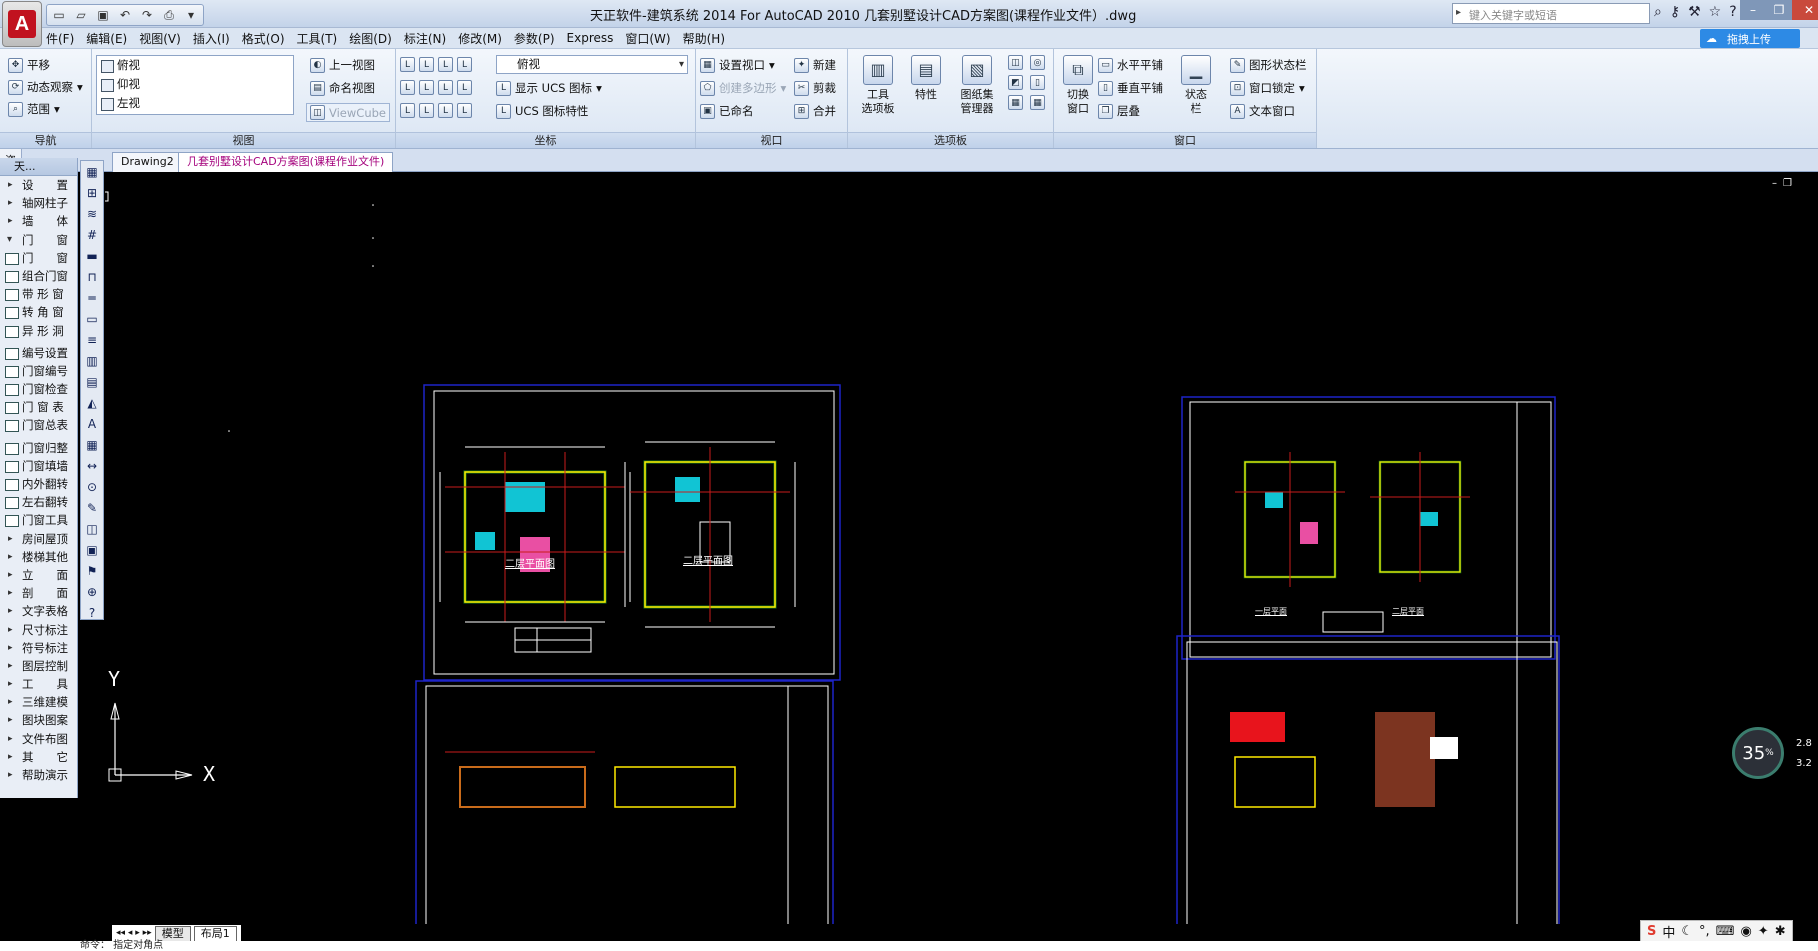  Describe the element at coordinates (38, 484) in the screenshot. I see `palette-flip-inout: 内外翻转` at that location.